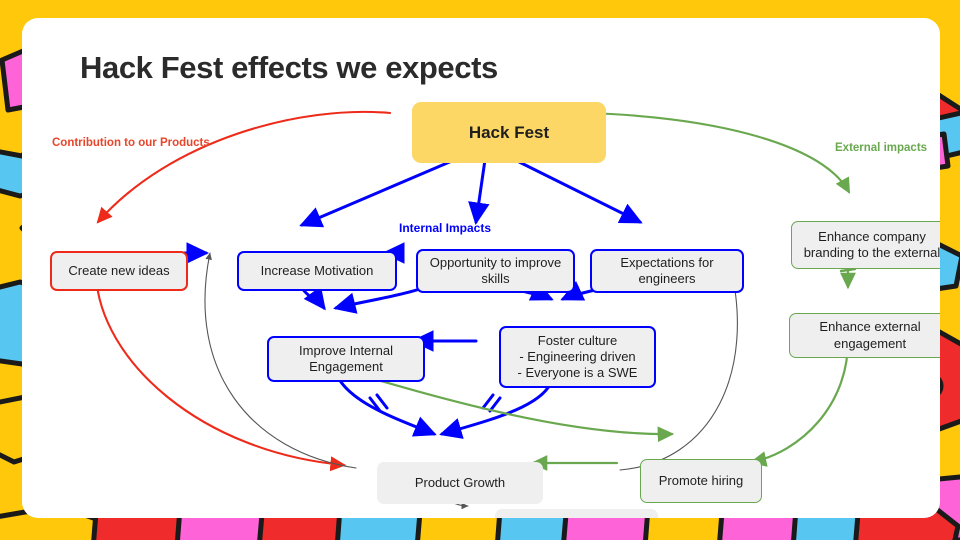  I want to click on edge-enhanceengagement-promotehiring, so click(799, 403).